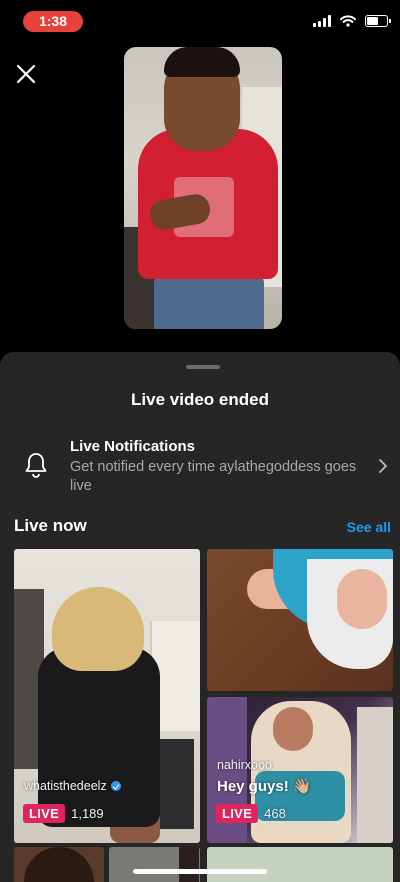 The height and width of the screenshot is (882, 400). What do you see at coordinates (200, 22) in the screenshot?
I see `status-bar: 1:38` at bounding box center [200, 22].